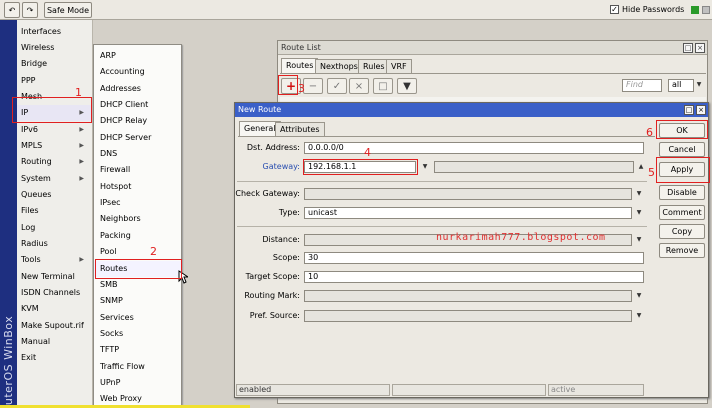 This screenshot has width=712, height=408. What do you see at coordinates (682, 212) in the screenshot?
I see `comment-button: Comment` at bounding box center [682, 212].